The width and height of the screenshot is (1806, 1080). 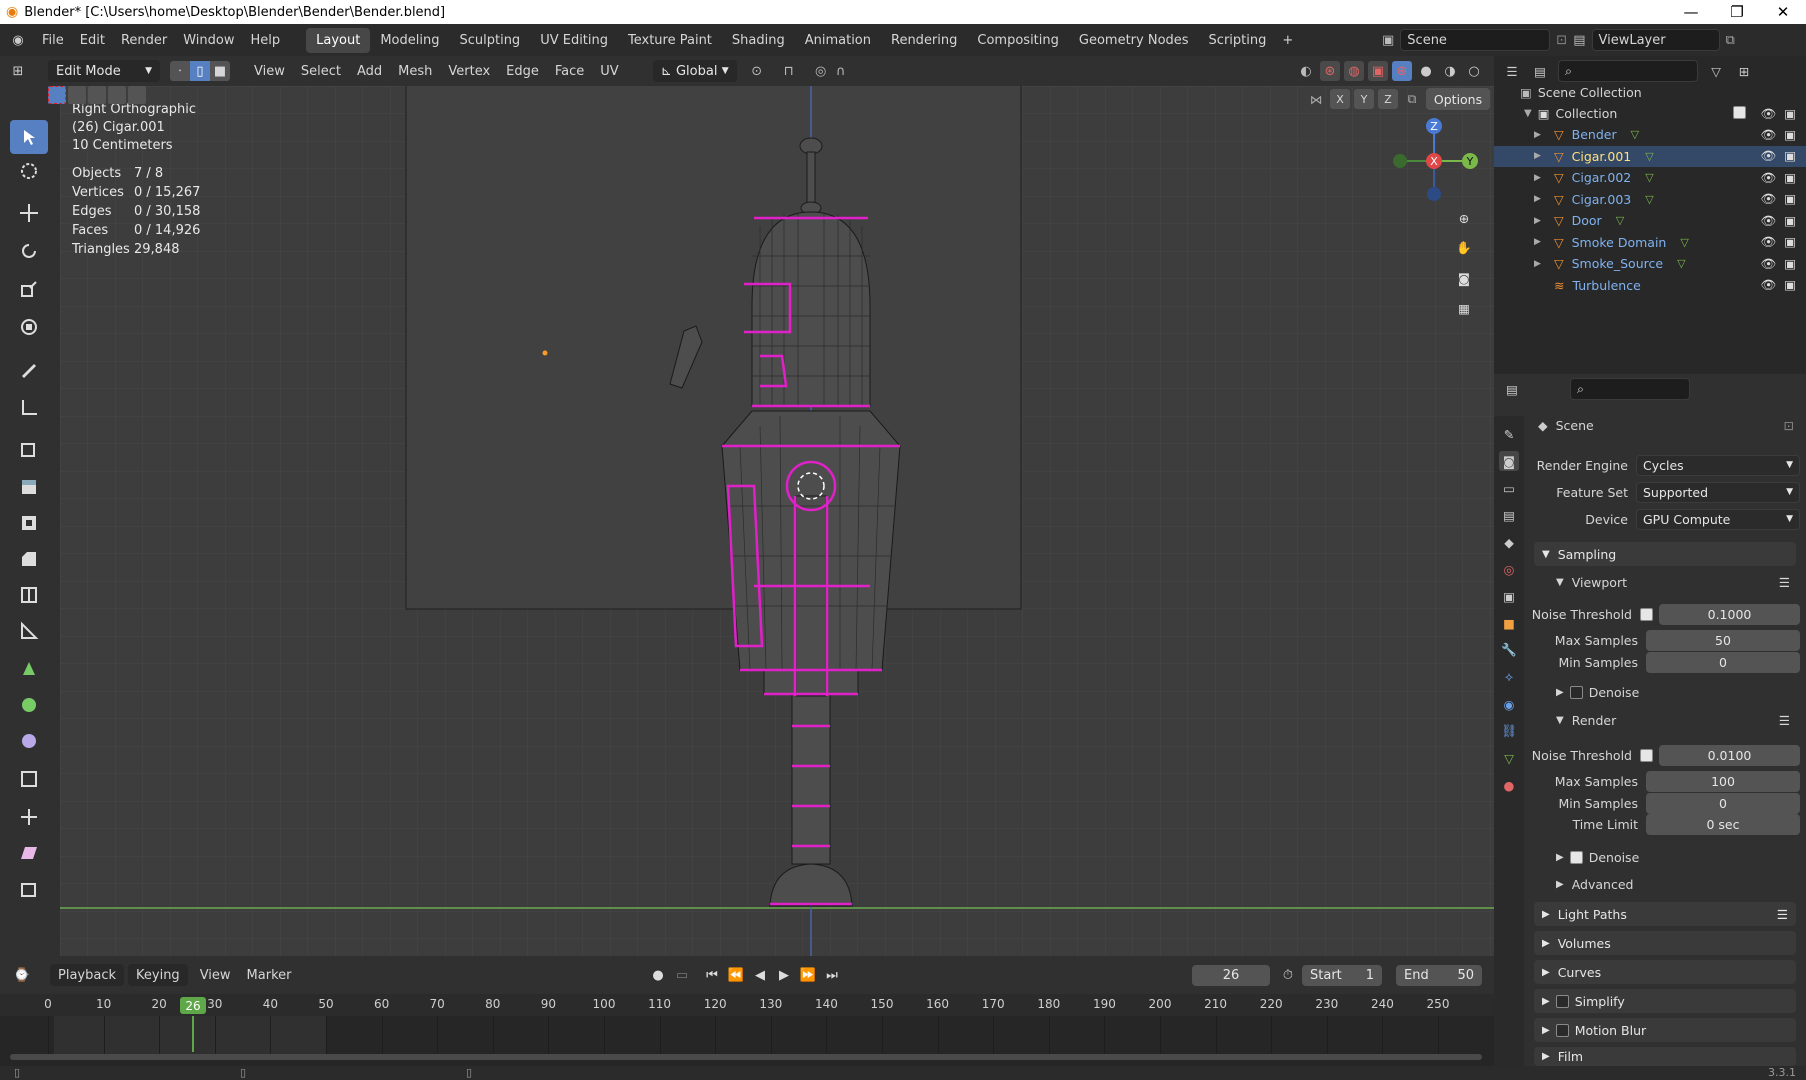 What do you see at coordinates (29, 137) in the screenshot?
I see `select-box-tool-icon` at bounding box center [29, 137].